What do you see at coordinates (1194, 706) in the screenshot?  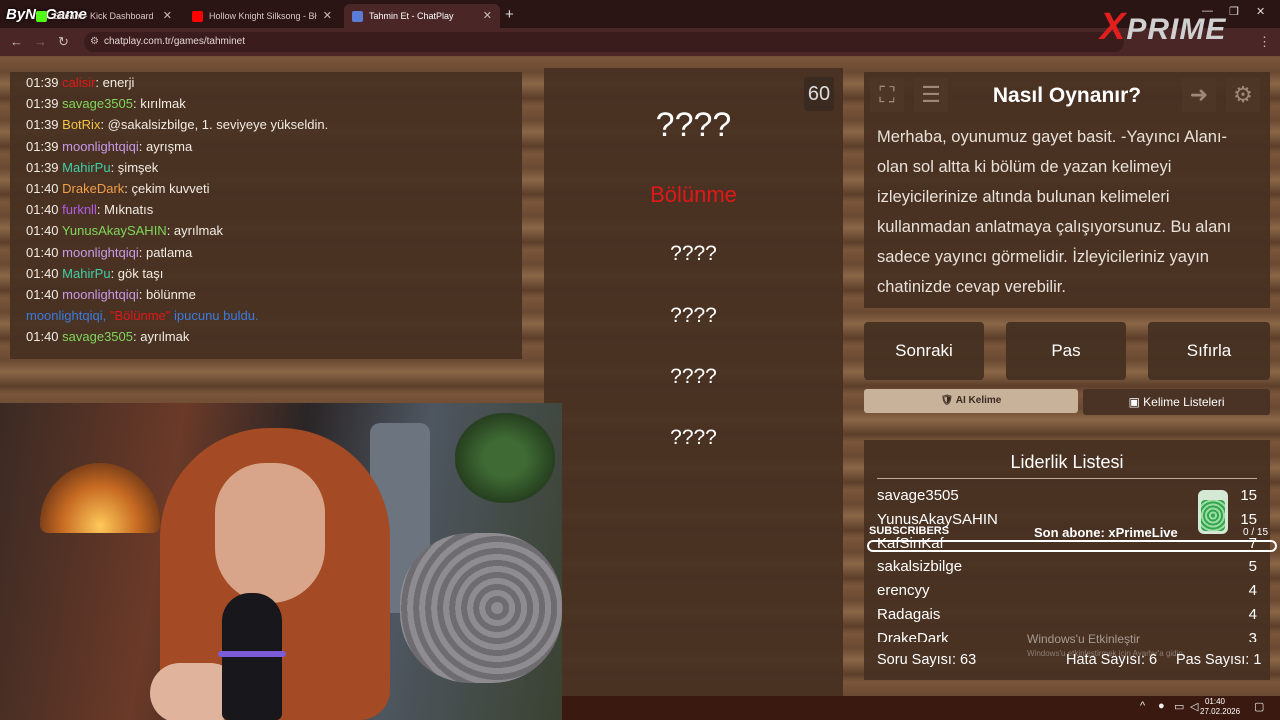 I see `volume-icon: ◁` at bounding box center [1194, 706].